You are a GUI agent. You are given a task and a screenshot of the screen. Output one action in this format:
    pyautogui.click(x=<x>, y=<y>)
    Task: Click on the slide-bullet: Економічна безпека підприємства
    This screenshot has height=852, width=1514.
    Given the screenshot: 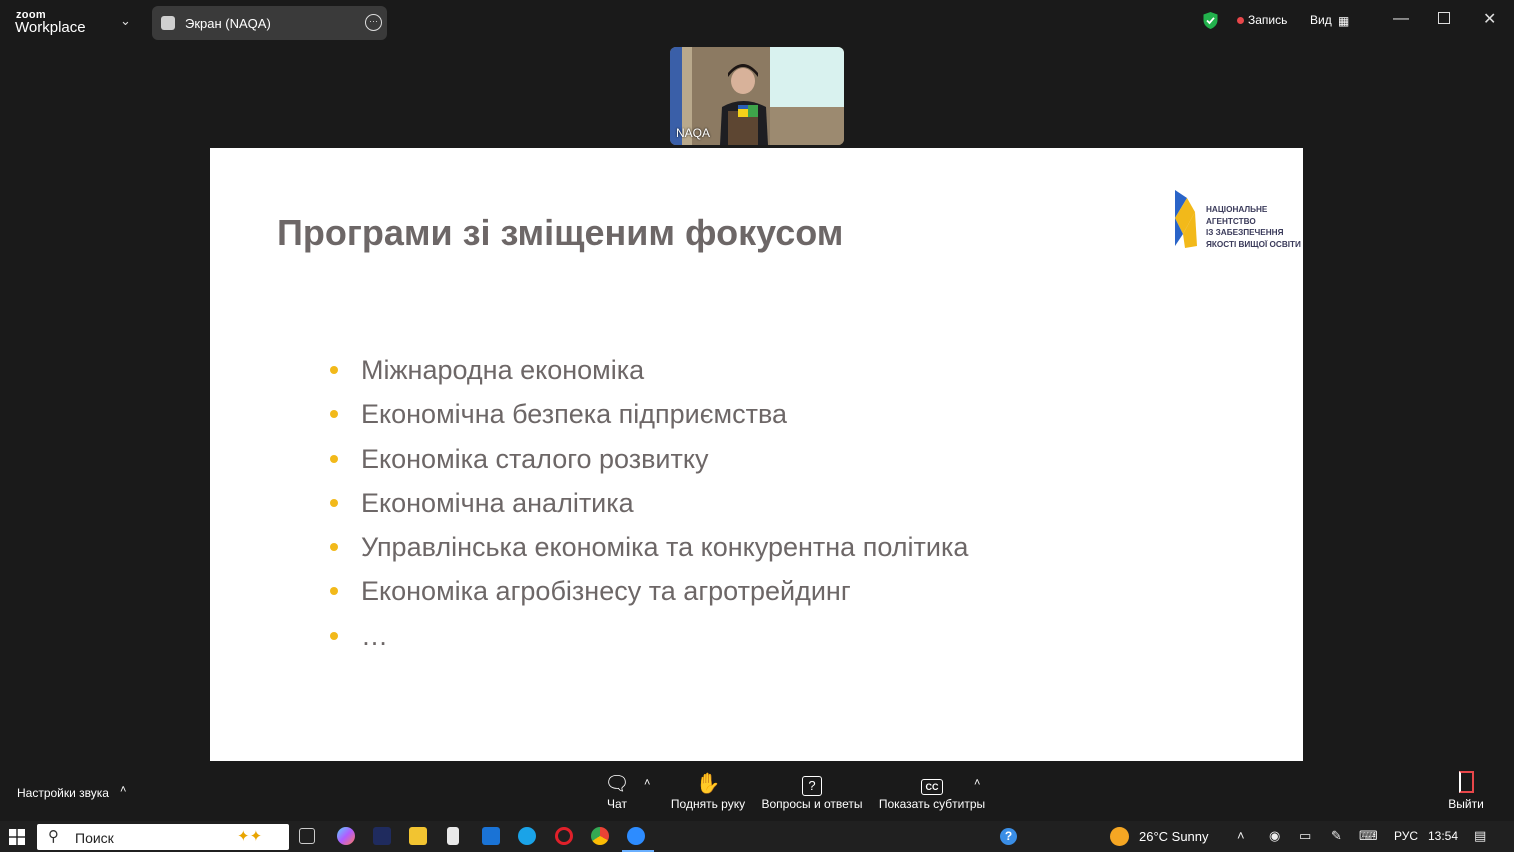 What is the action you would take?
    pyautogui.click(x=648, y=418)
    